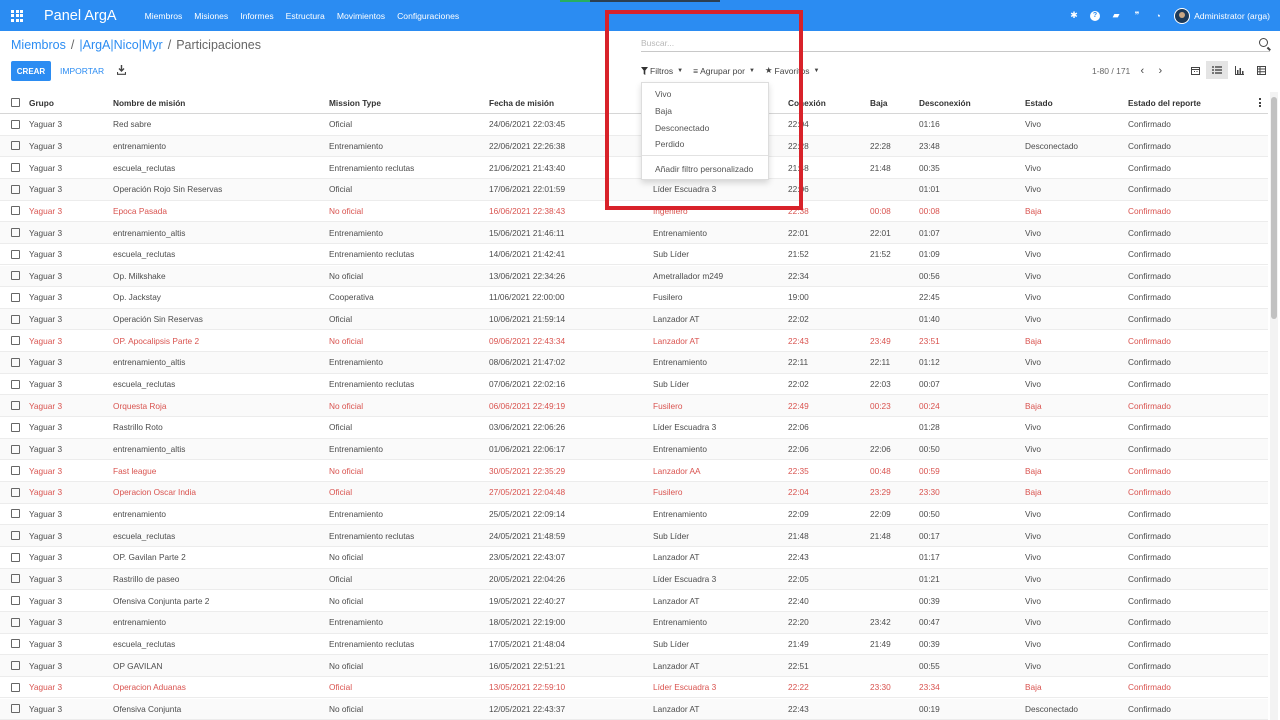 This screenshot has height=720, width=1280. What do you see at coordinates (120, 45) in the screenshot?
I see `breadcrumb-member: |ArgA|Nico|Myr` at bounding box center [120, 45].